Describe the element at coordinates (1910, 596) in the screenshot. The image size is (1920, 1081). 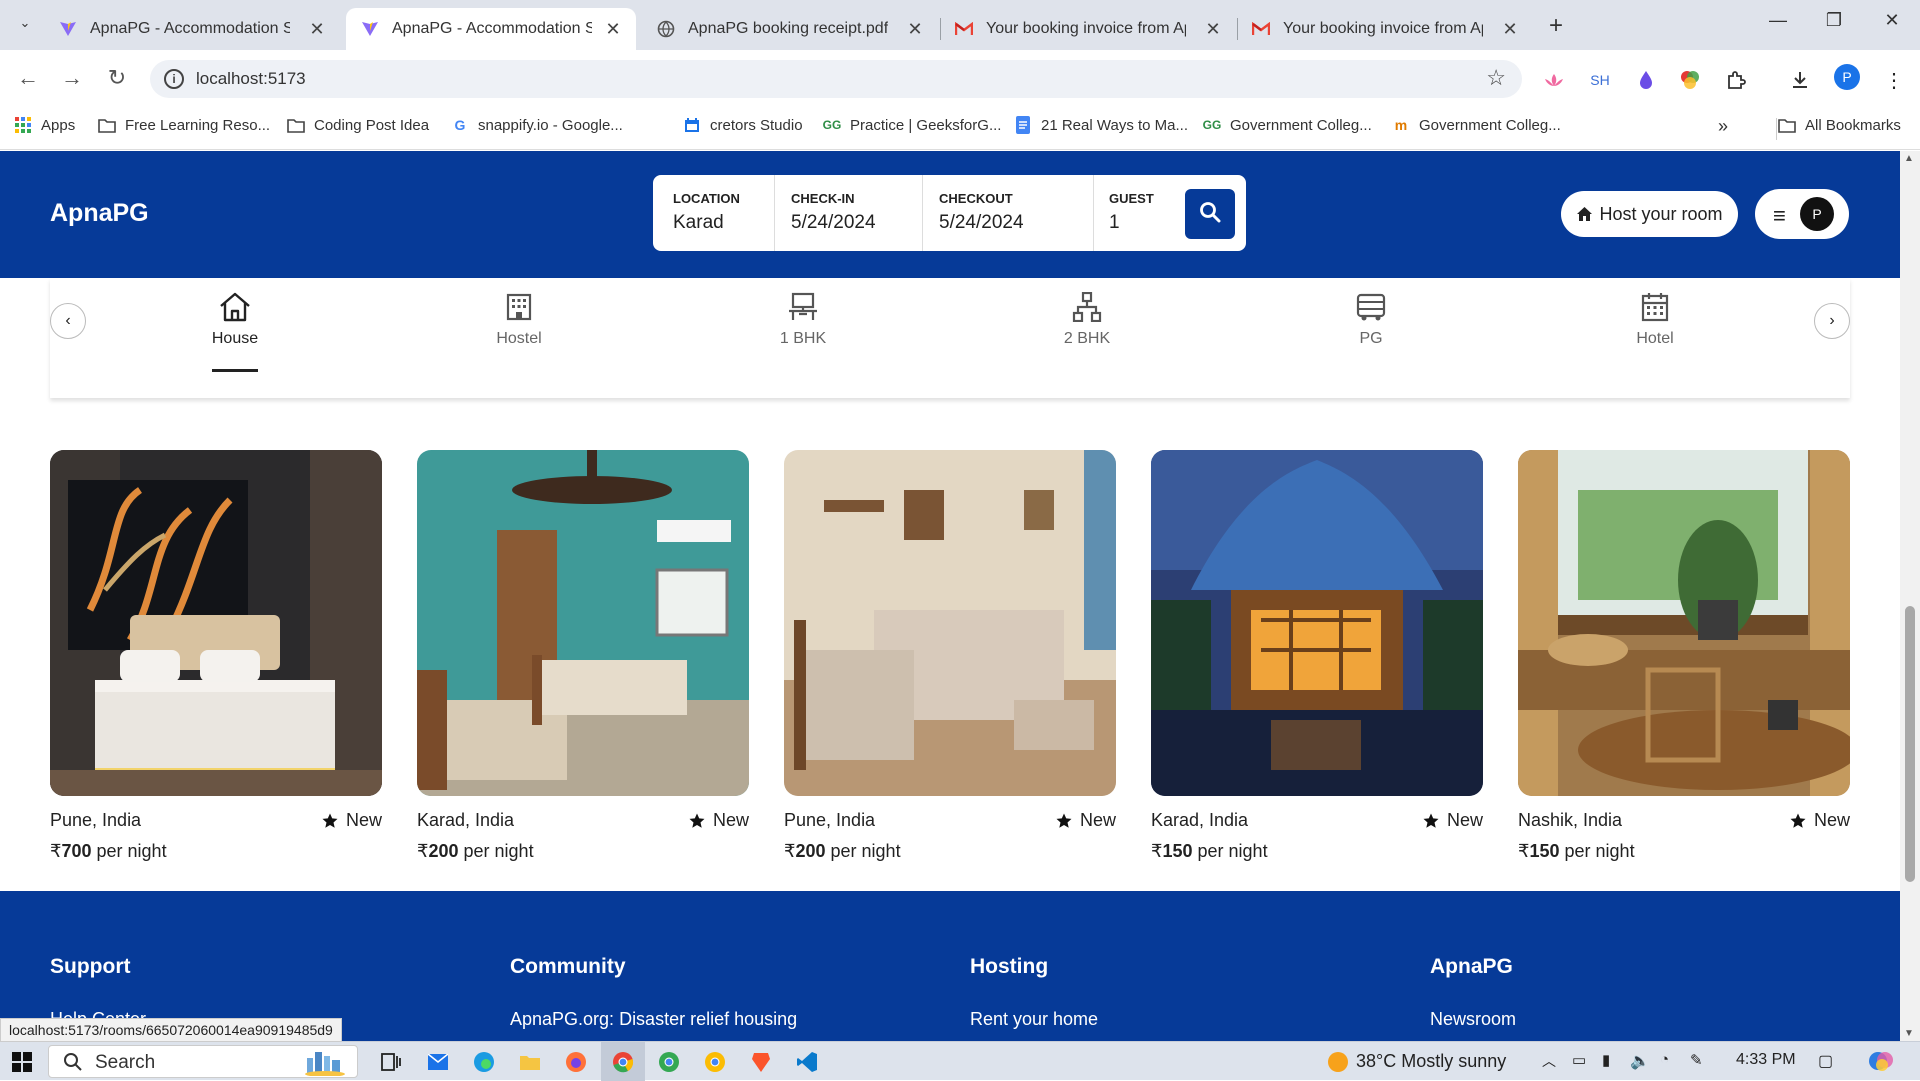
I see `page-scrollbar: ▲ ▼` at that location.